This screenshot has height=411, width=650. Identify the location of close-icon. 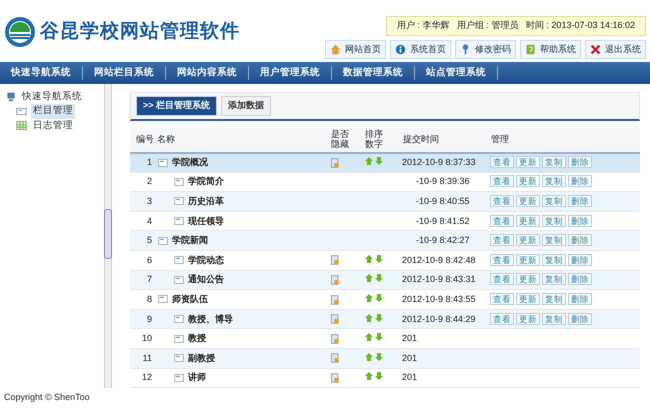
(595, 49).